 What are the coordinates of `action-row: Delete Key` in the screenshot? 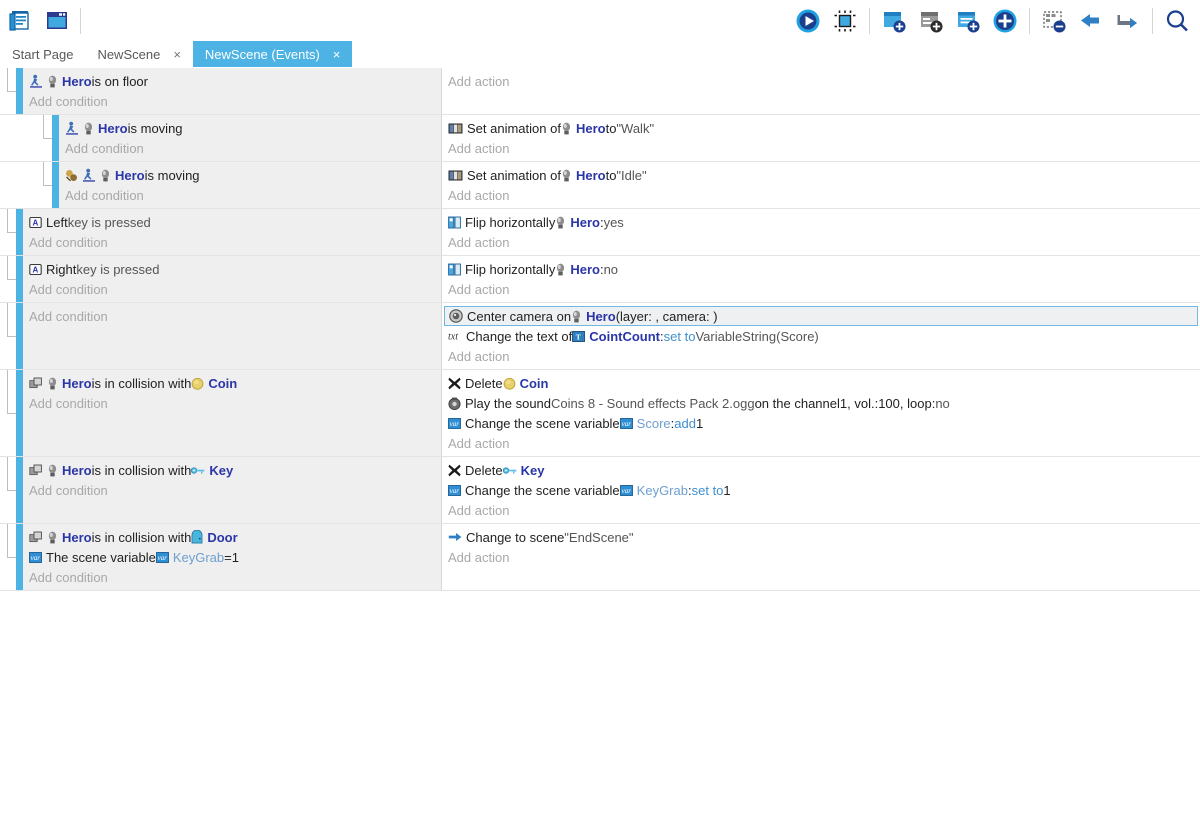 It's located at (821, 470).